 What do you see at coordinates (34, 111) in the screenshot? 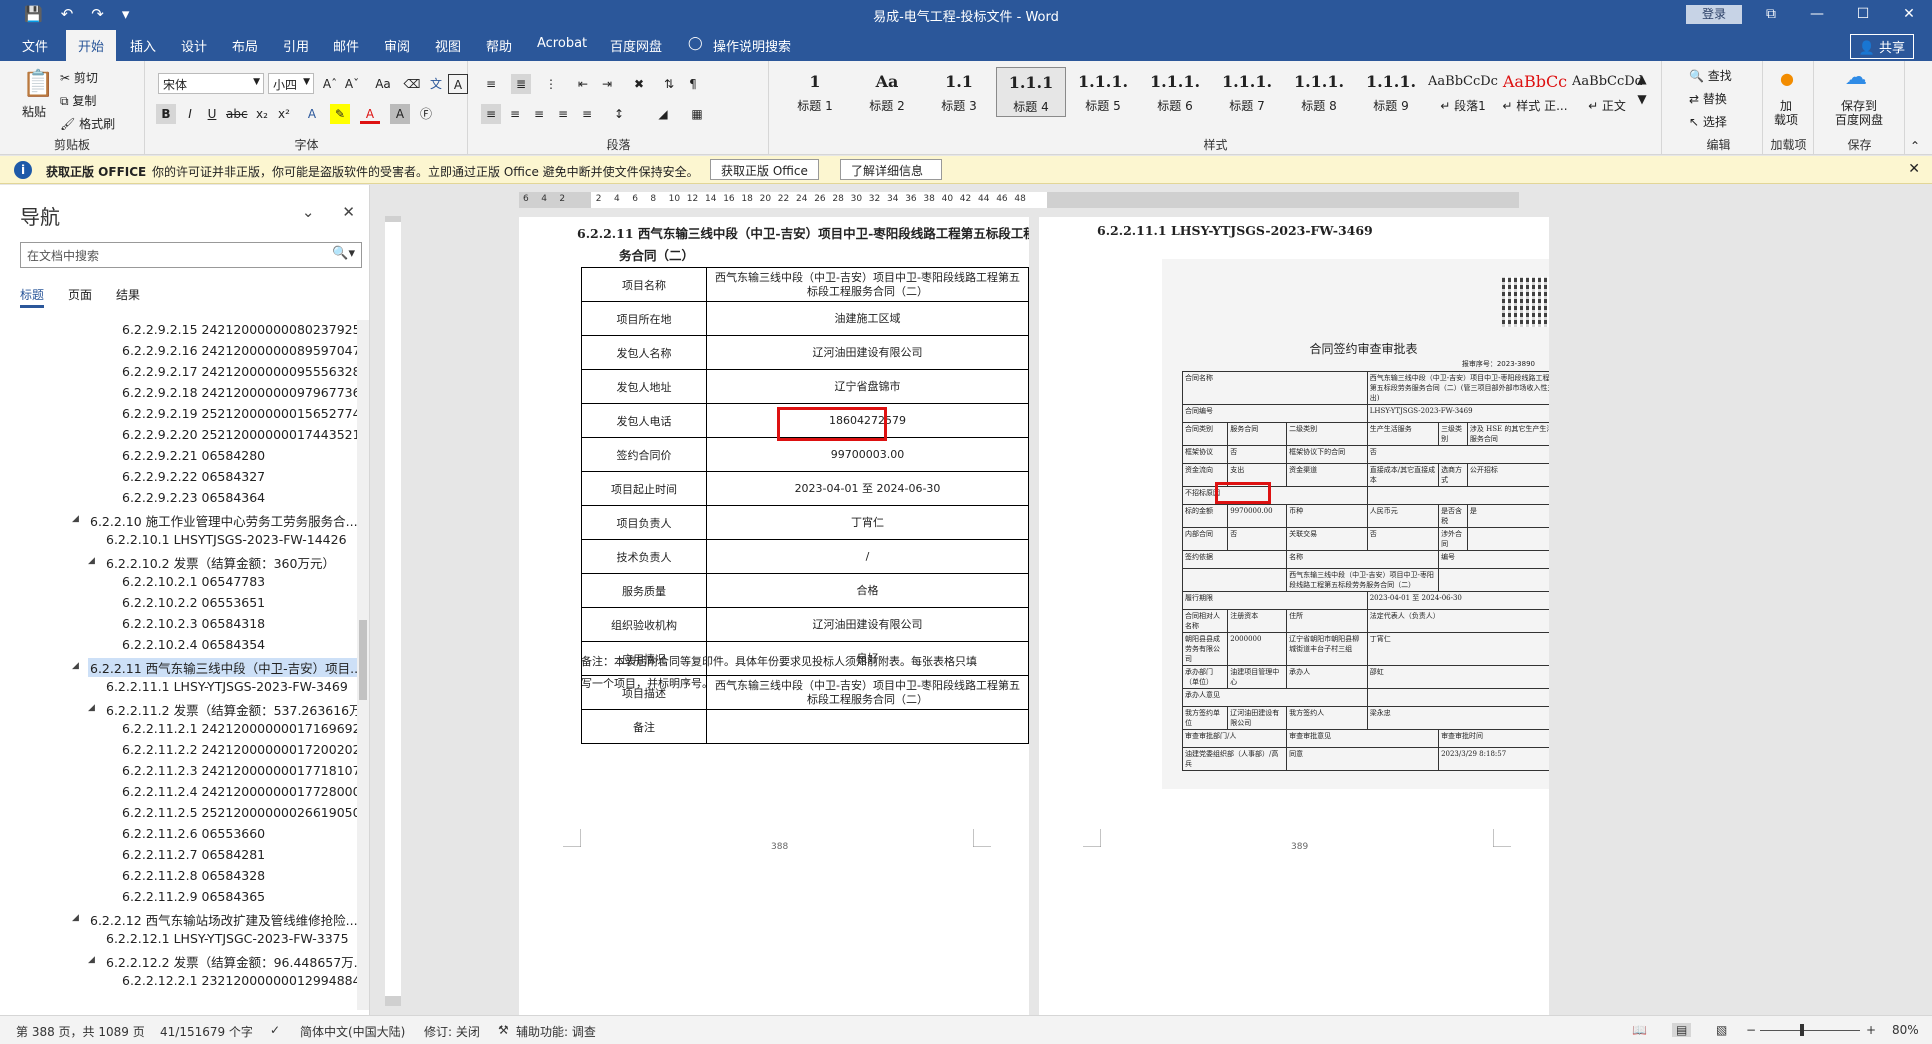
I see `paste-button: 粘贴` at bounding box center [34, 111].